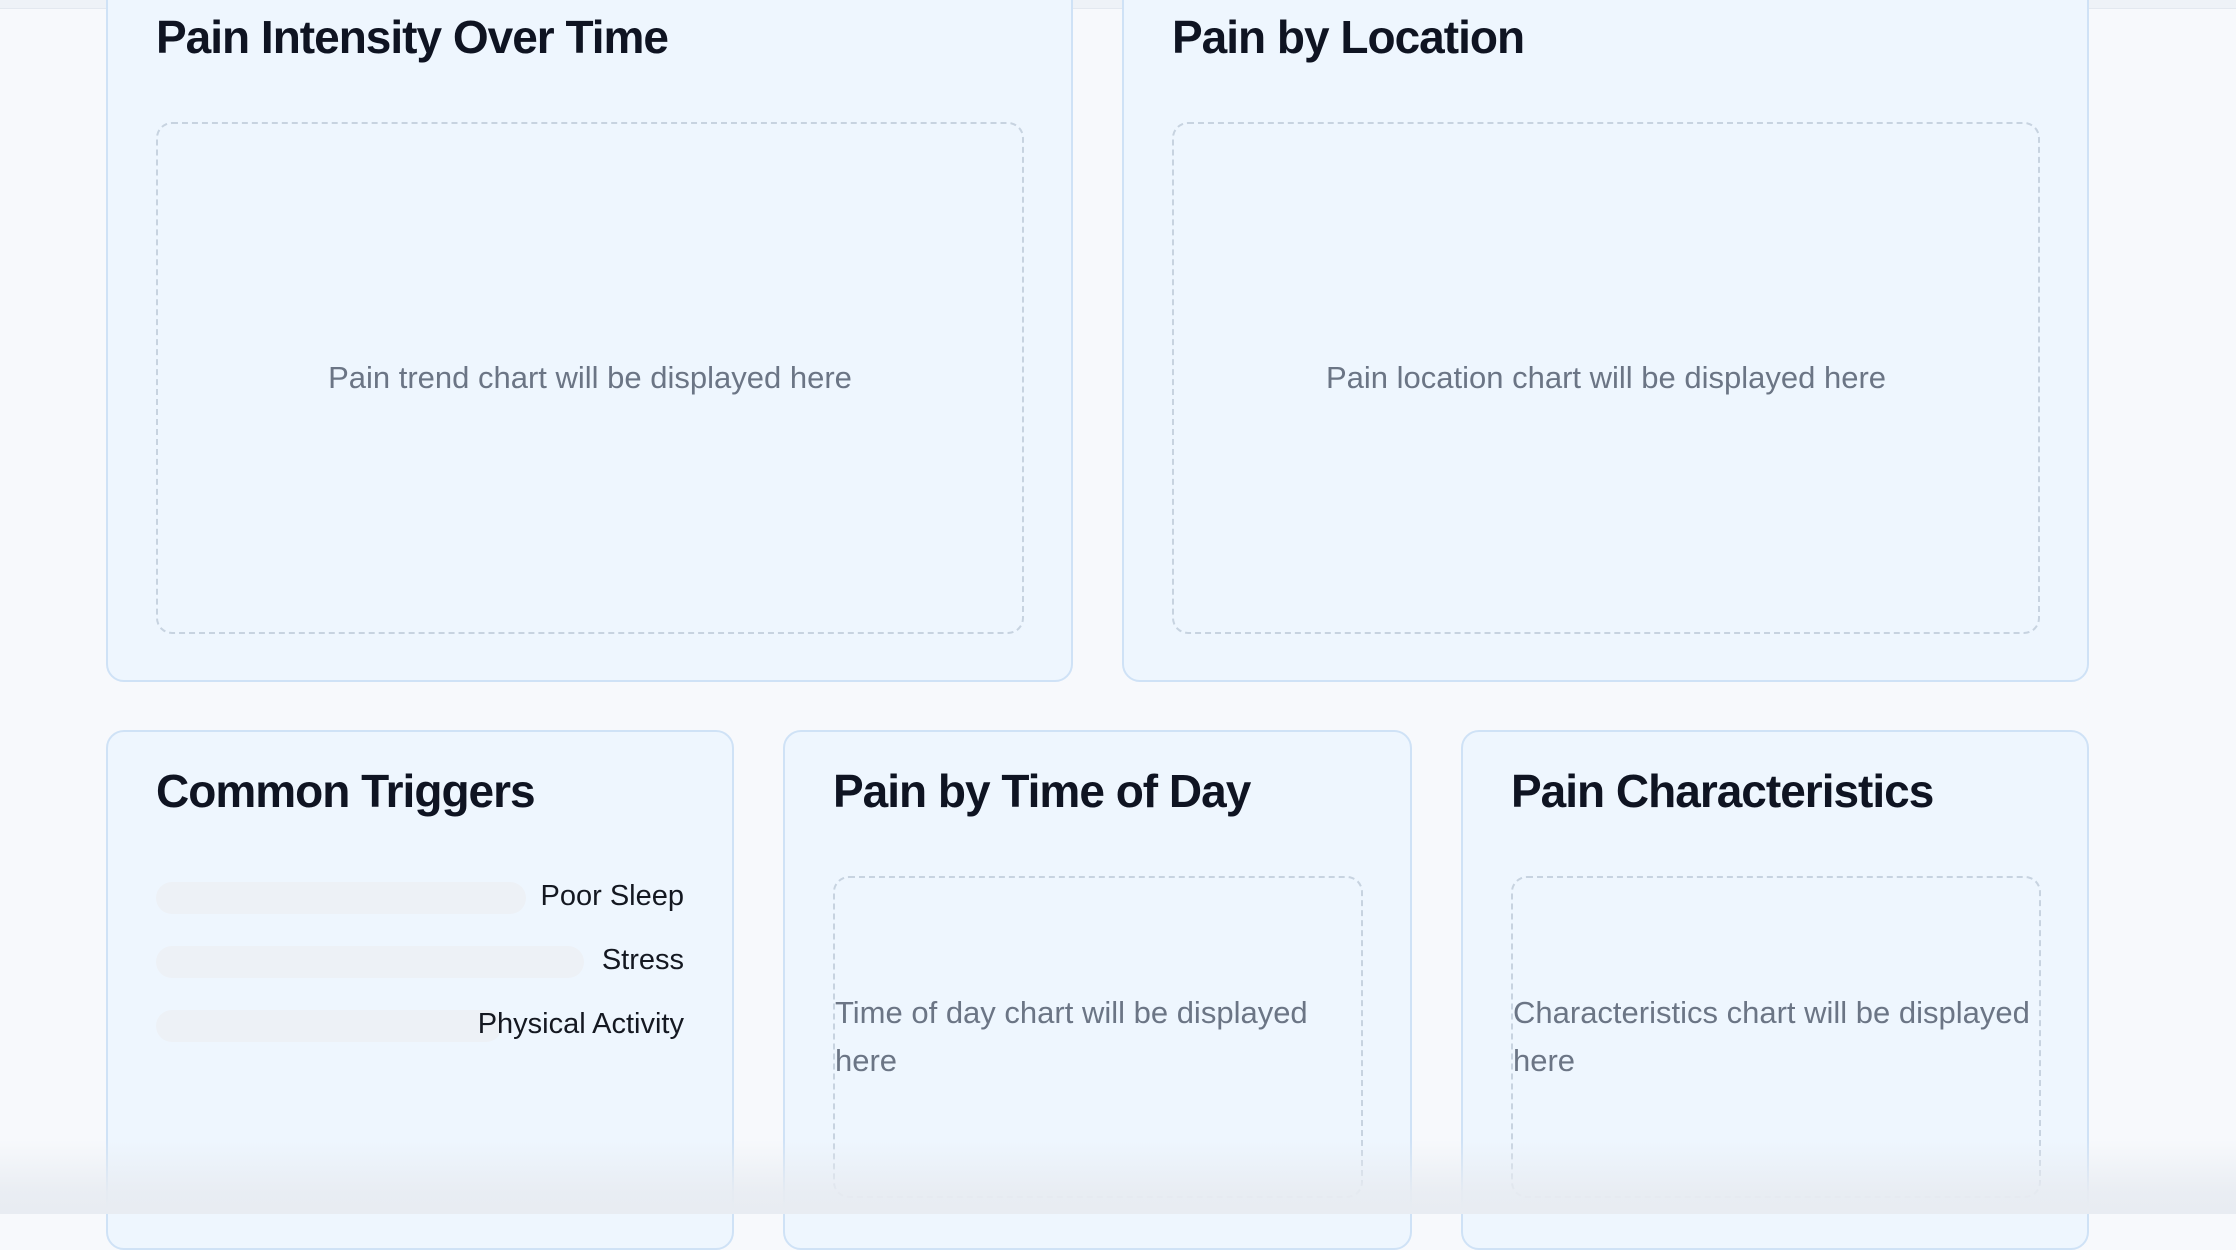 The height and width of the screenshot is (1250, 2236). I want to click on time-of-day-chart-placeholder: Time of day chart will be displayed here, so click(1098, 1037).